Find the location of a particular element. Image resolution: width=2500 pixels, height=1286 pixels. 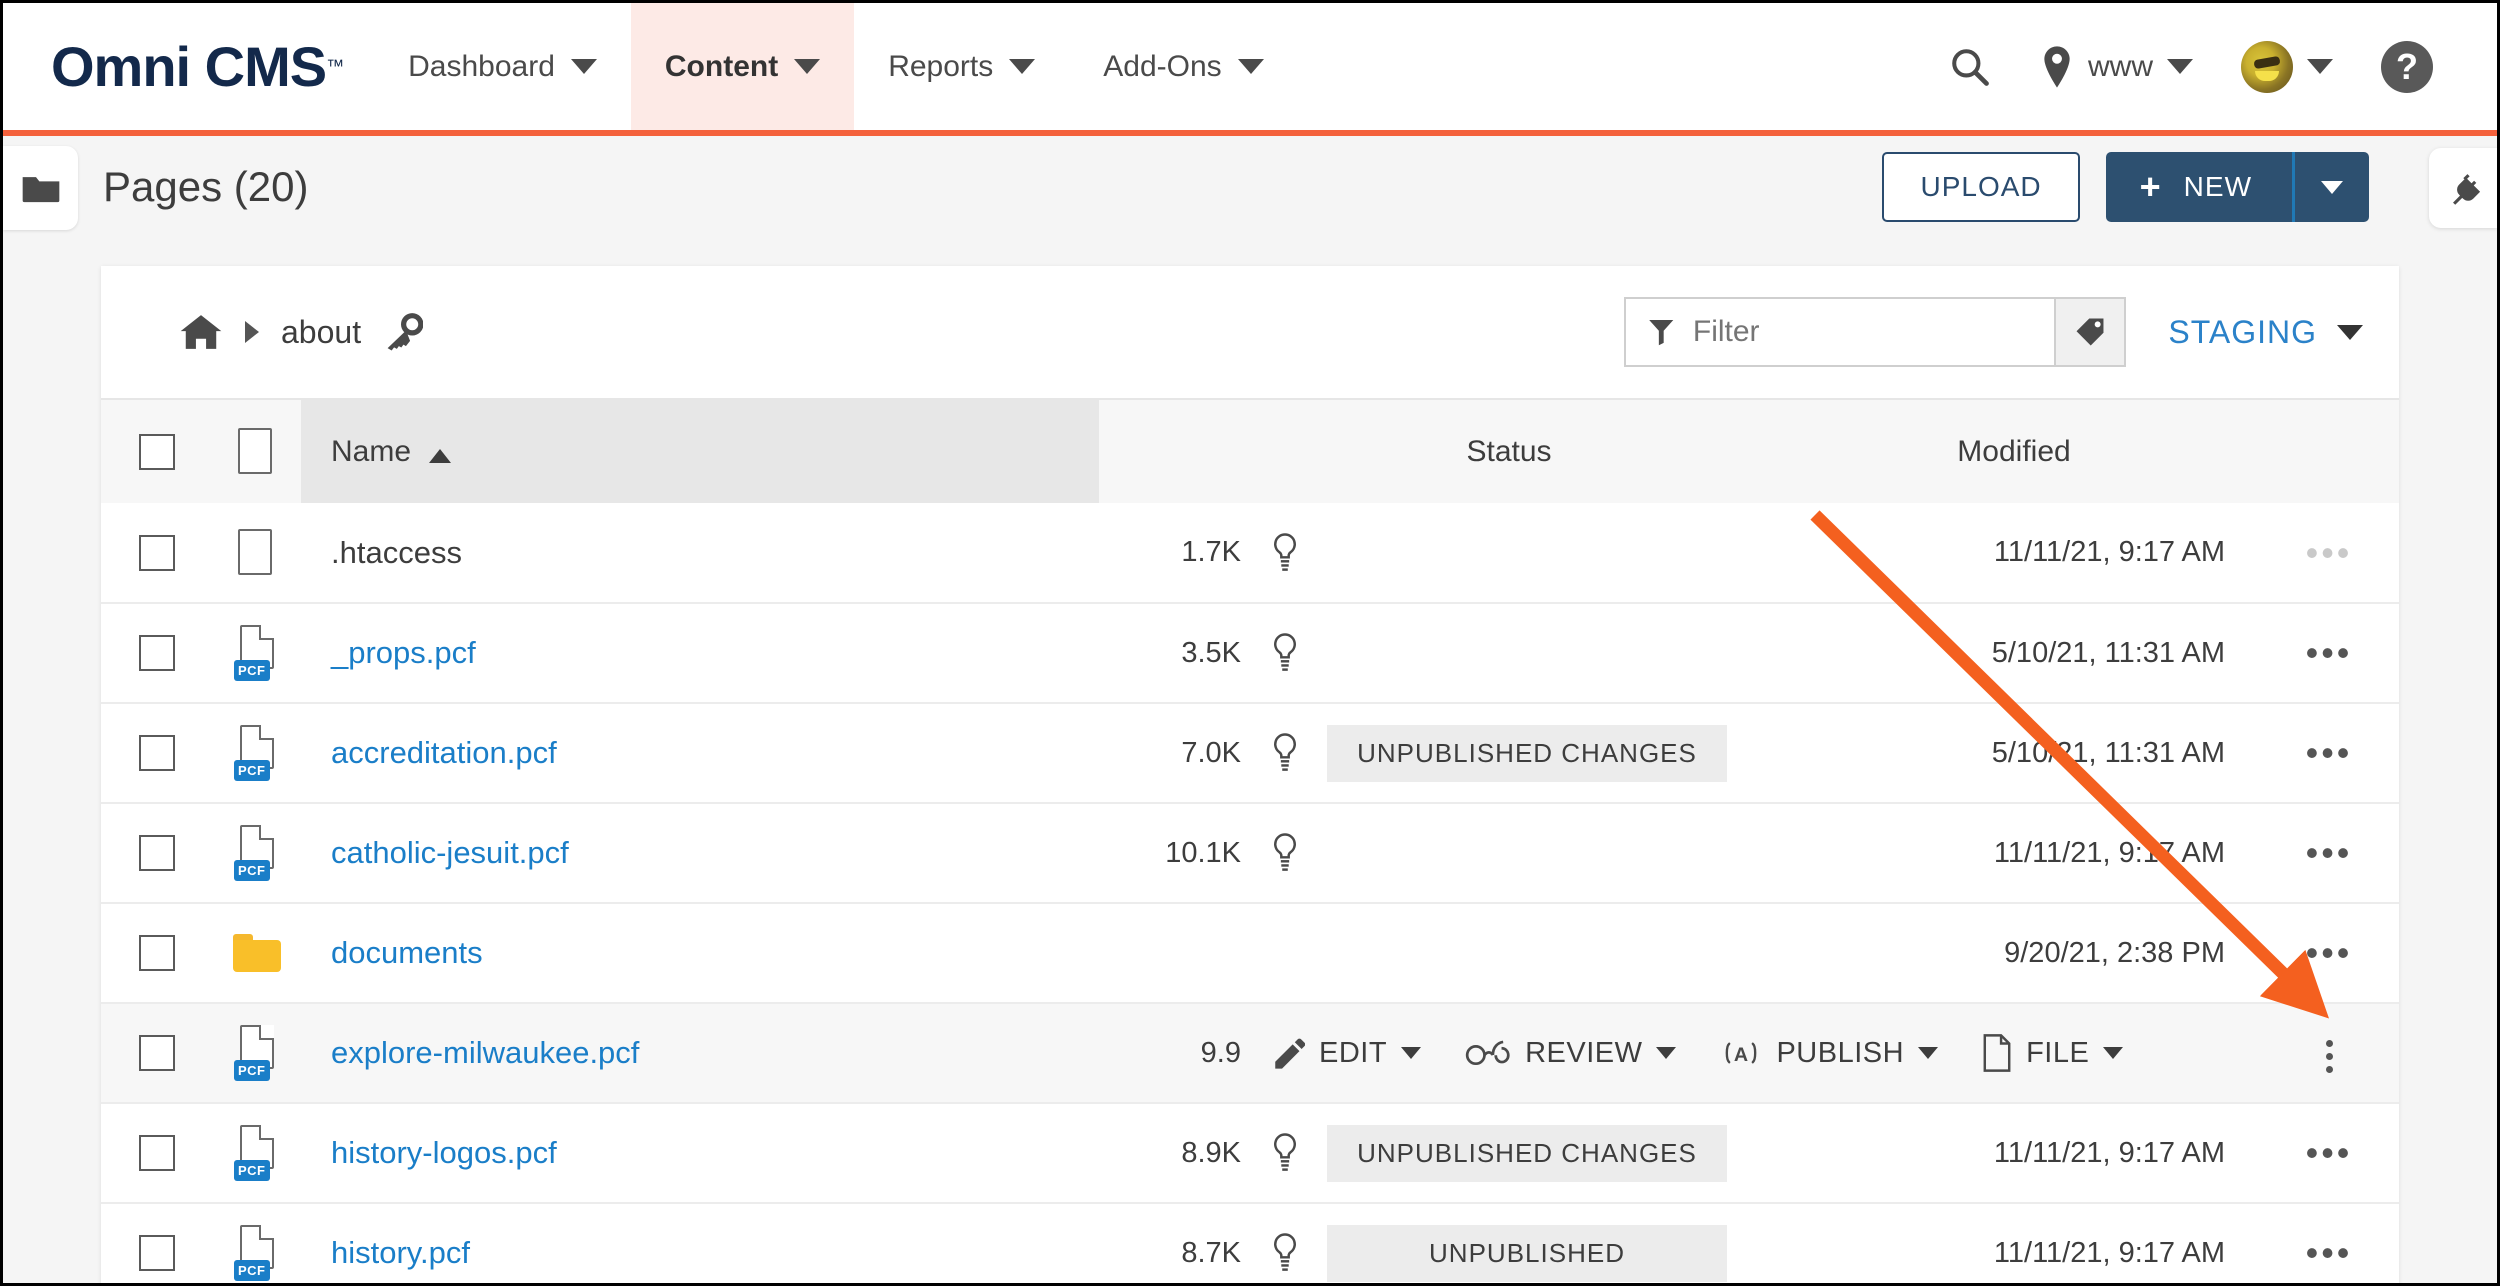

file-action-button: FILE is located at coordinates (2052, 1053).